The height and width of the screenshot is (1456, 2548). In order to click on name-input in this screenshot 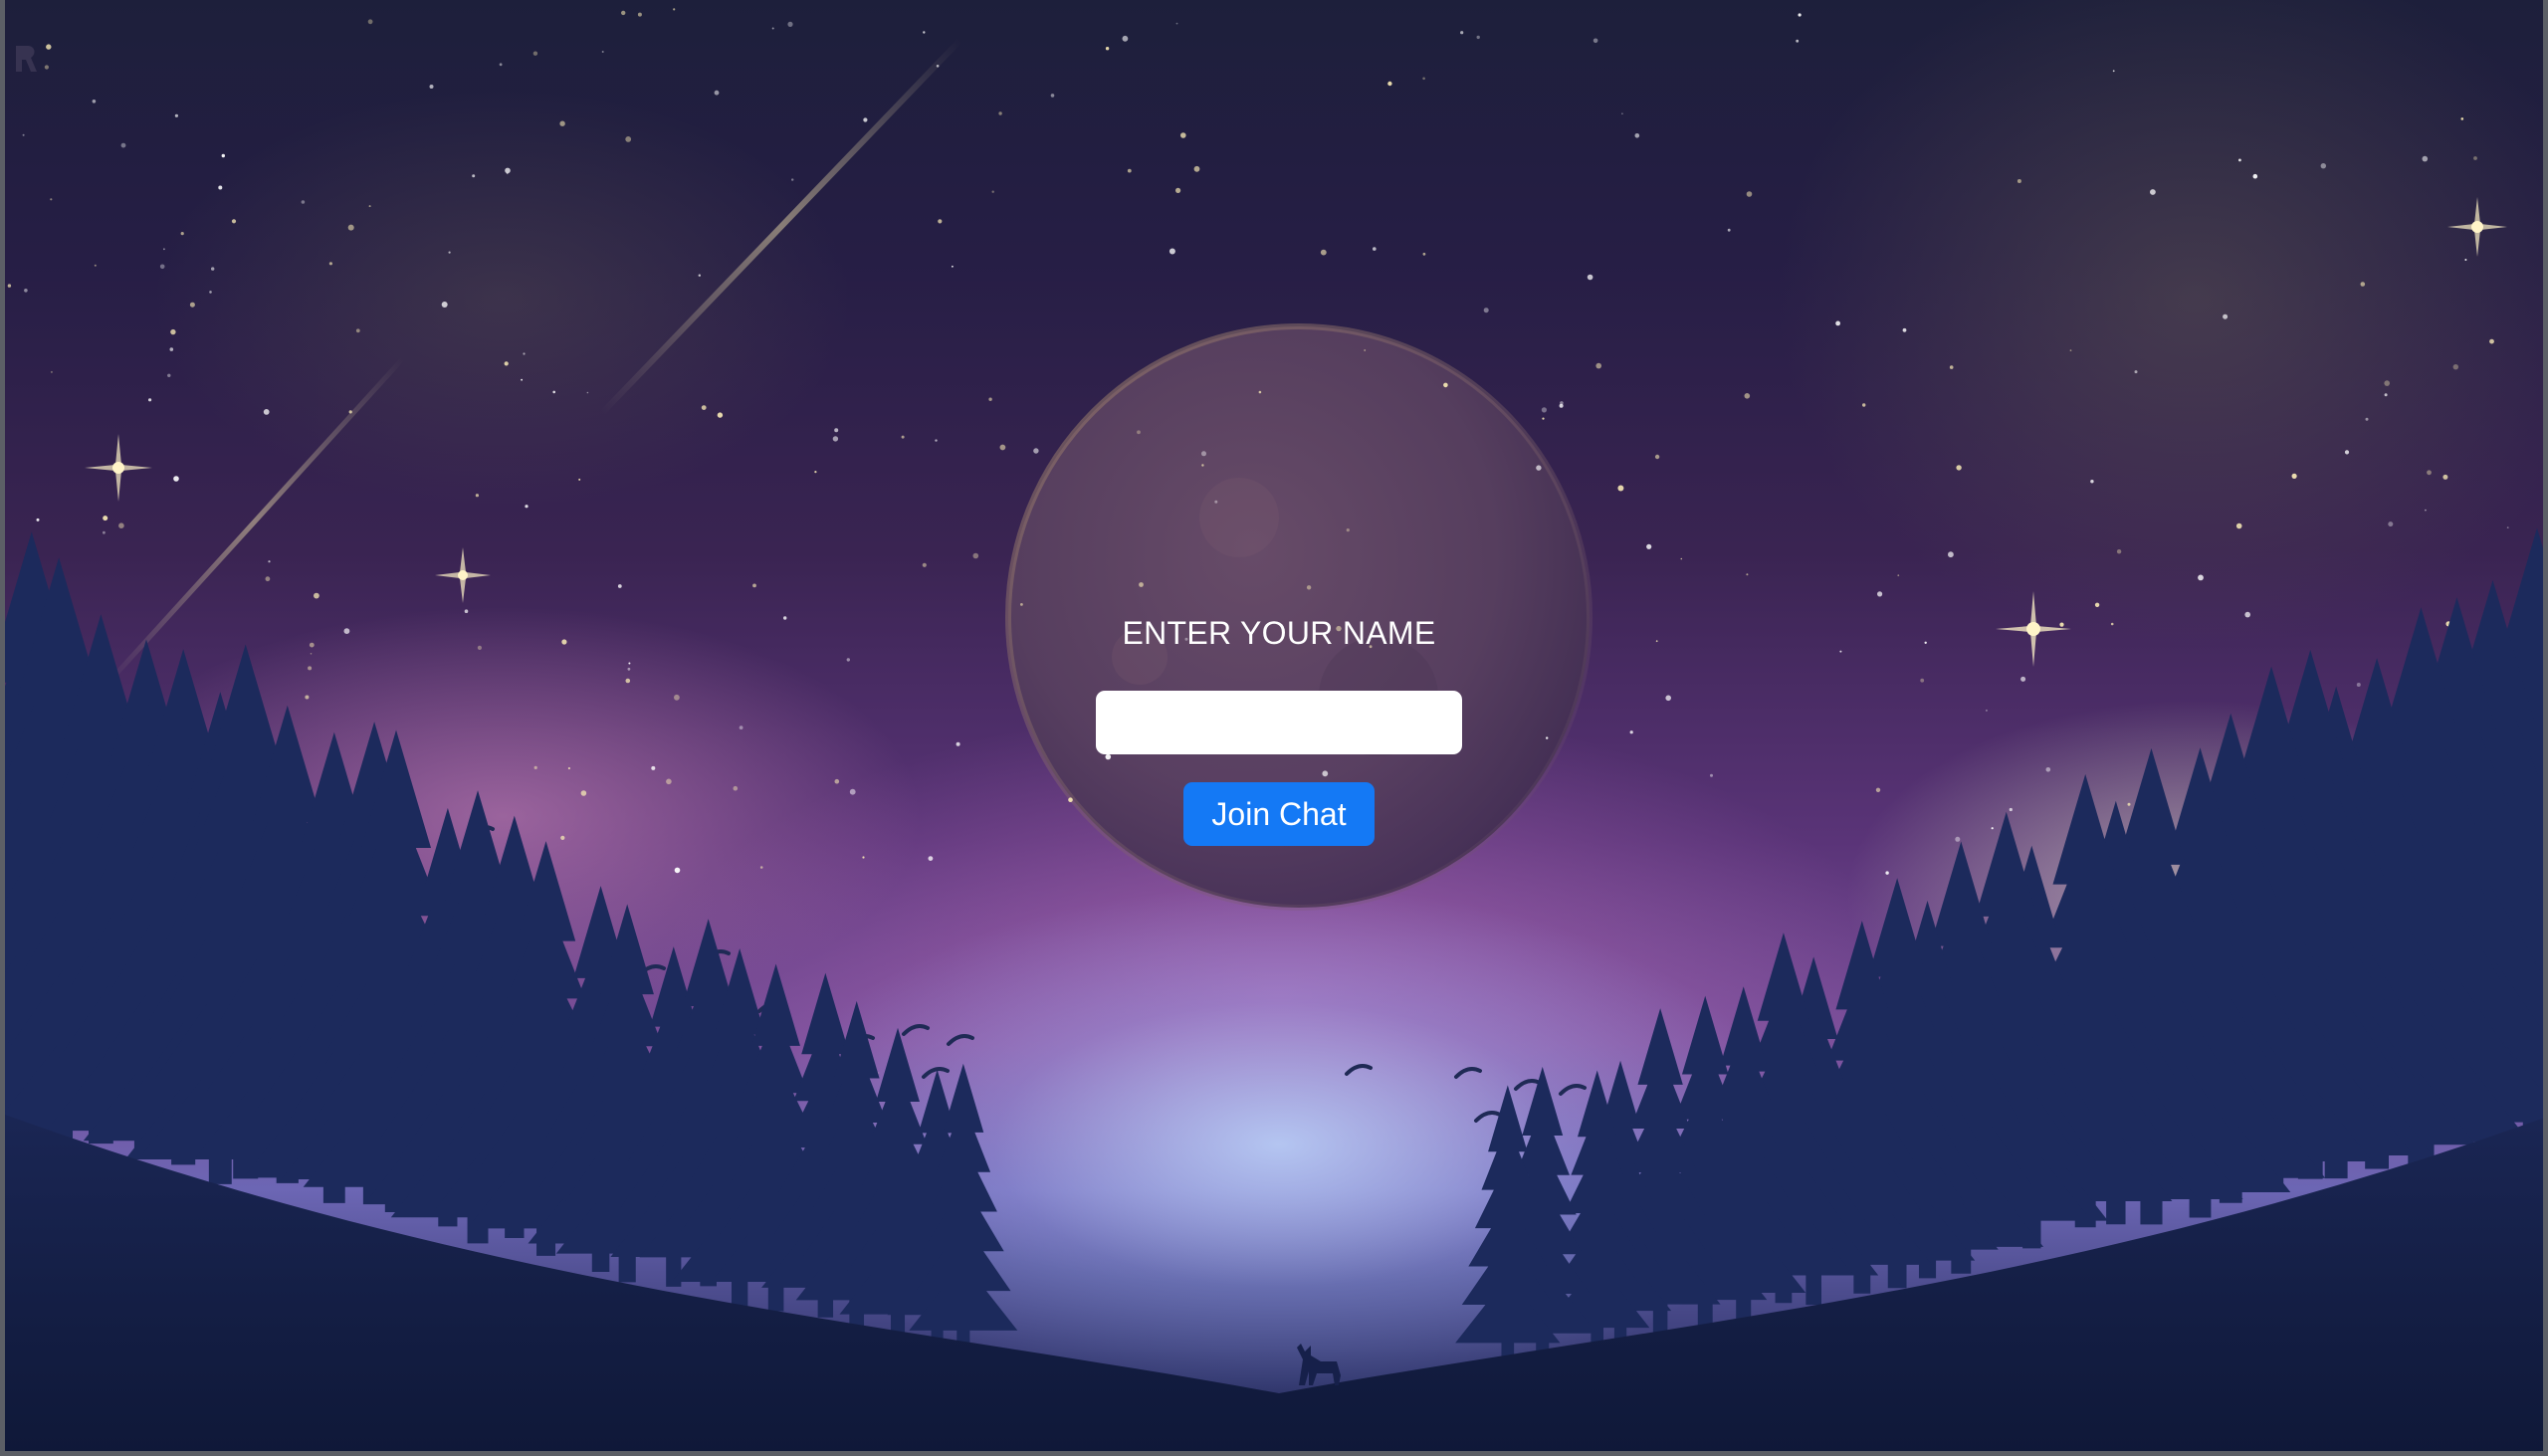, I will do `click(1279, 722)`.